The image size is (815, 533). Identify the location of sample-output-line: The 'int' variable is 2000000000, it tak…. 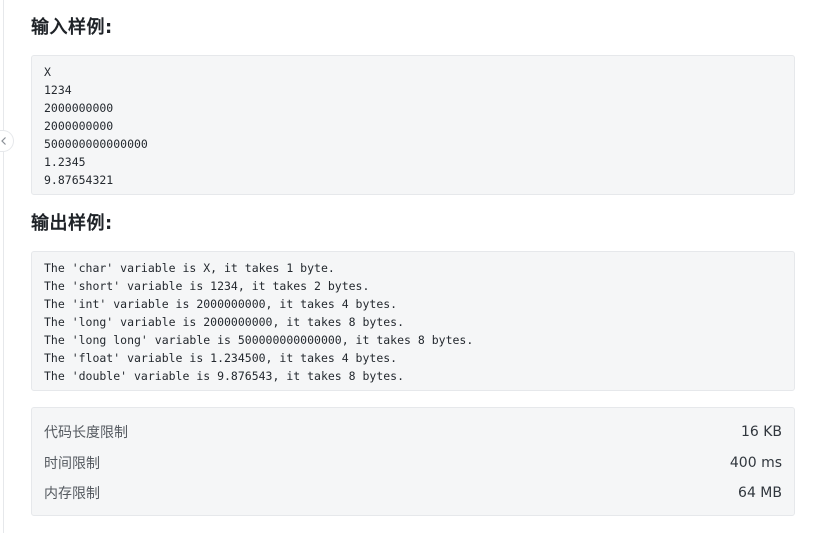
(221, 304).